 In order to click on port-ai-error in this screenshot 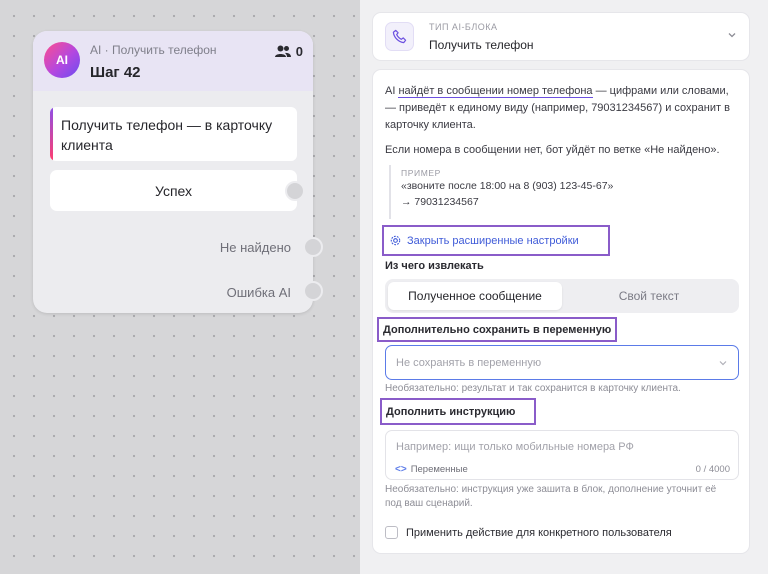, I will do `click(313, 291)`.